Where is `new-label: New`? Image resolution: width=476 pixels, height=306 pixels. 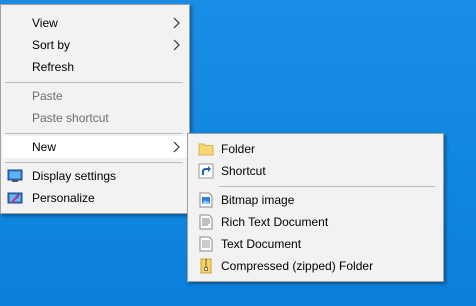 new-label: New is located at coordinates (44, 147).